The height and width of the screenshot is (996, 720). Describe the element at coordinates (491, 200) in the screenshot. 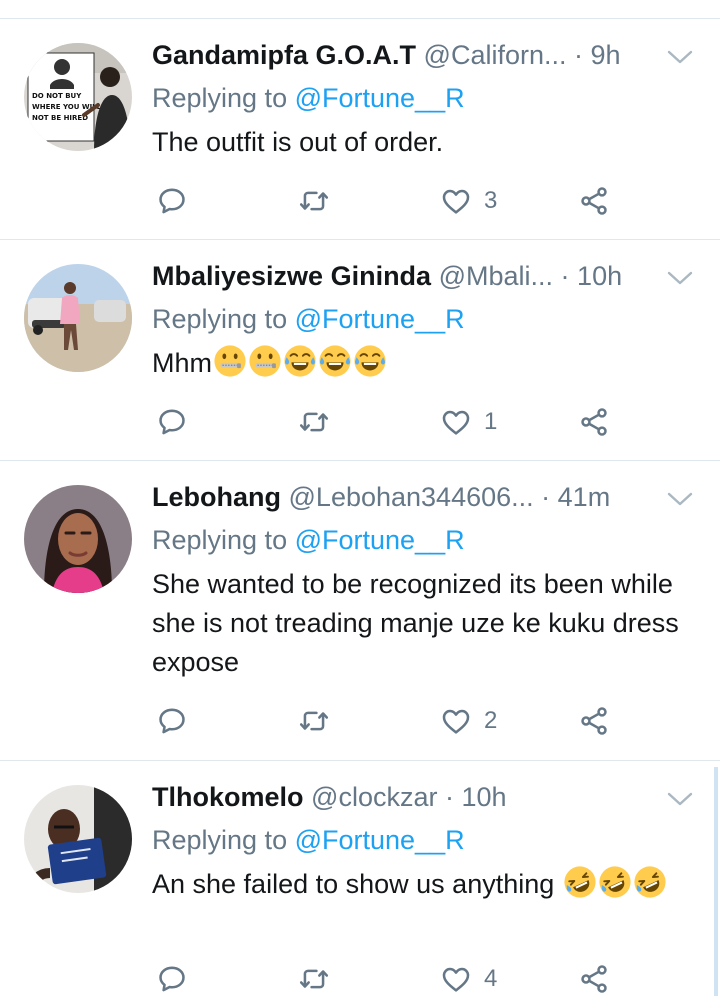

I see `like-count: 3` at that location.